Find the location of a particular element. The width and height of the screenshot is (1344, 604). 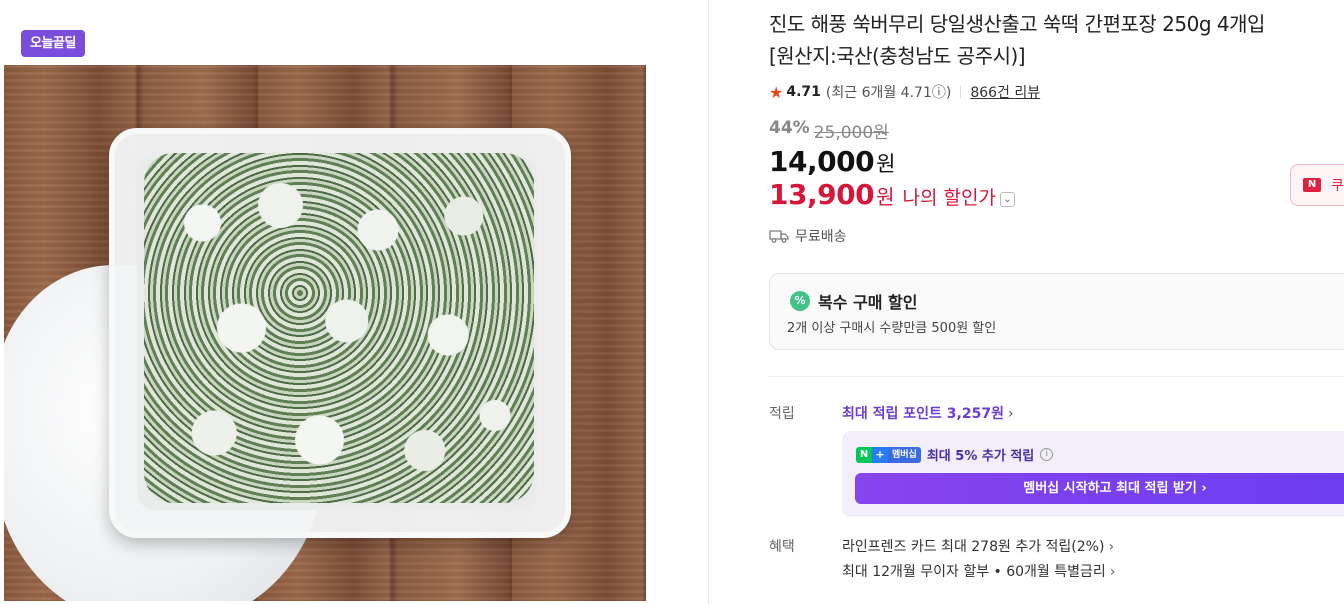

discount-row: 44% 25,000원 is located at coordinates (829, 130).